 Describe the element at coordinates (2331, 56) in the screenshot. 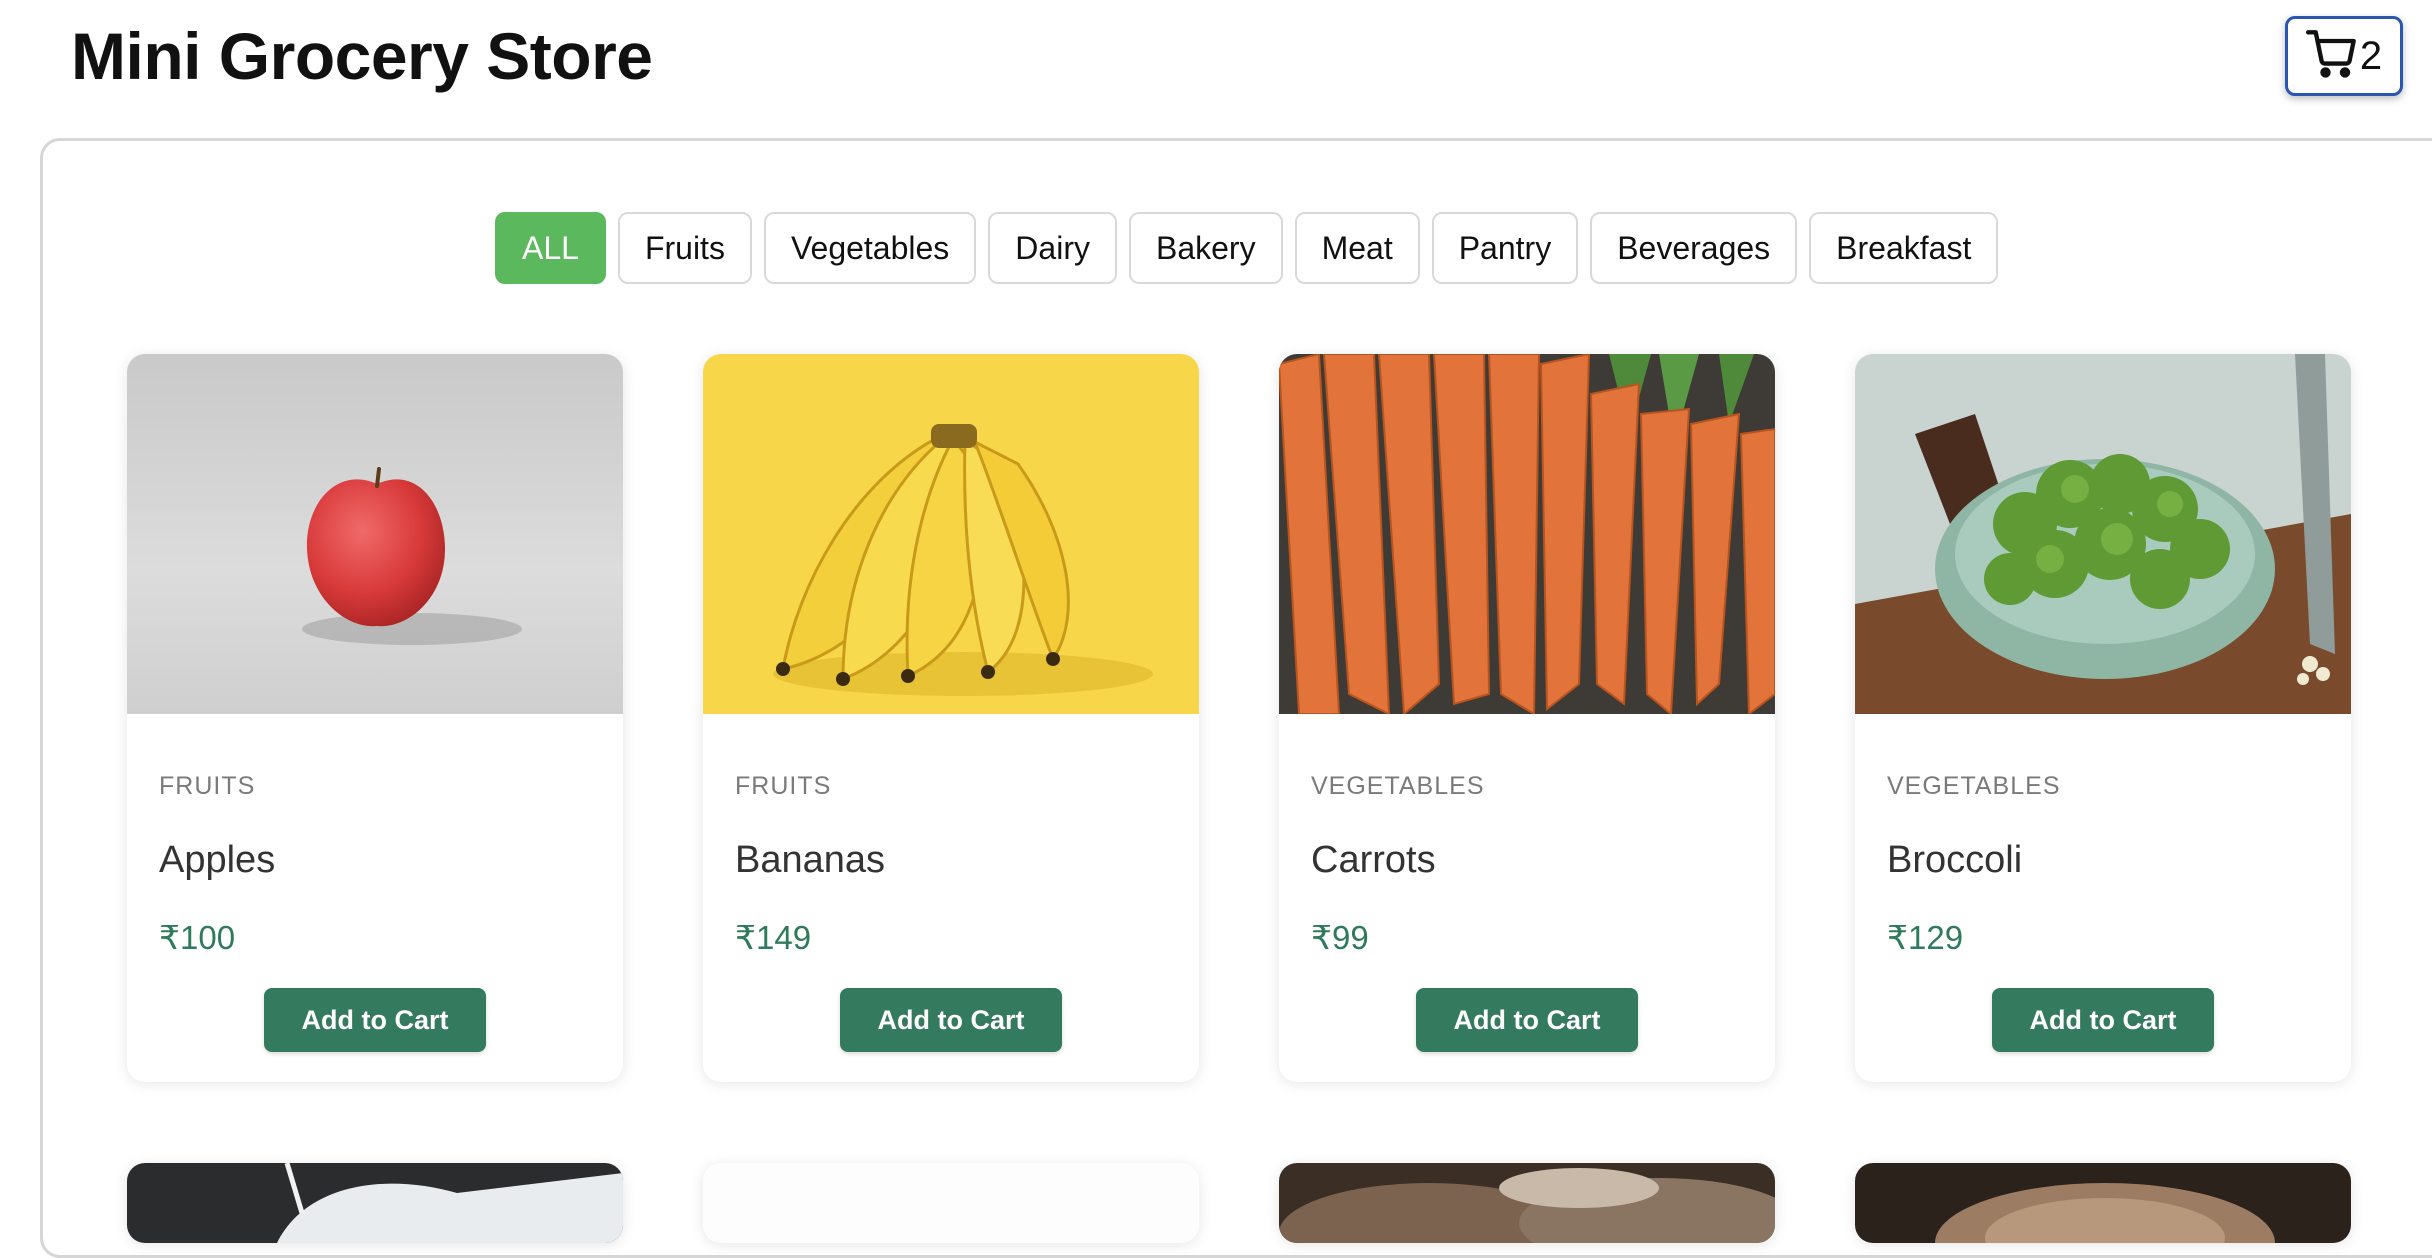

I see `cart-icon` at that location.